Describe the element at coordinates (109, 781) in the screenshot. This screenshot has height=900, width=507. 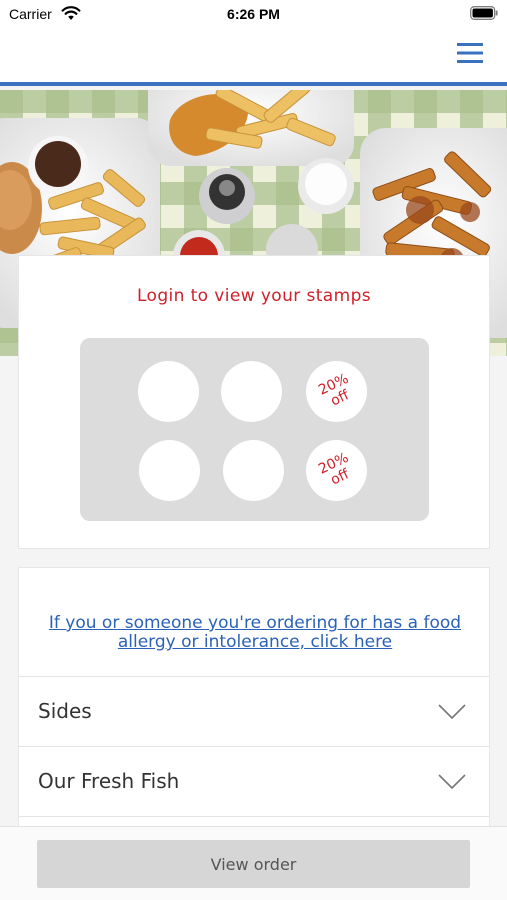
I see `category-label: Our Fresh Fish` at that location.